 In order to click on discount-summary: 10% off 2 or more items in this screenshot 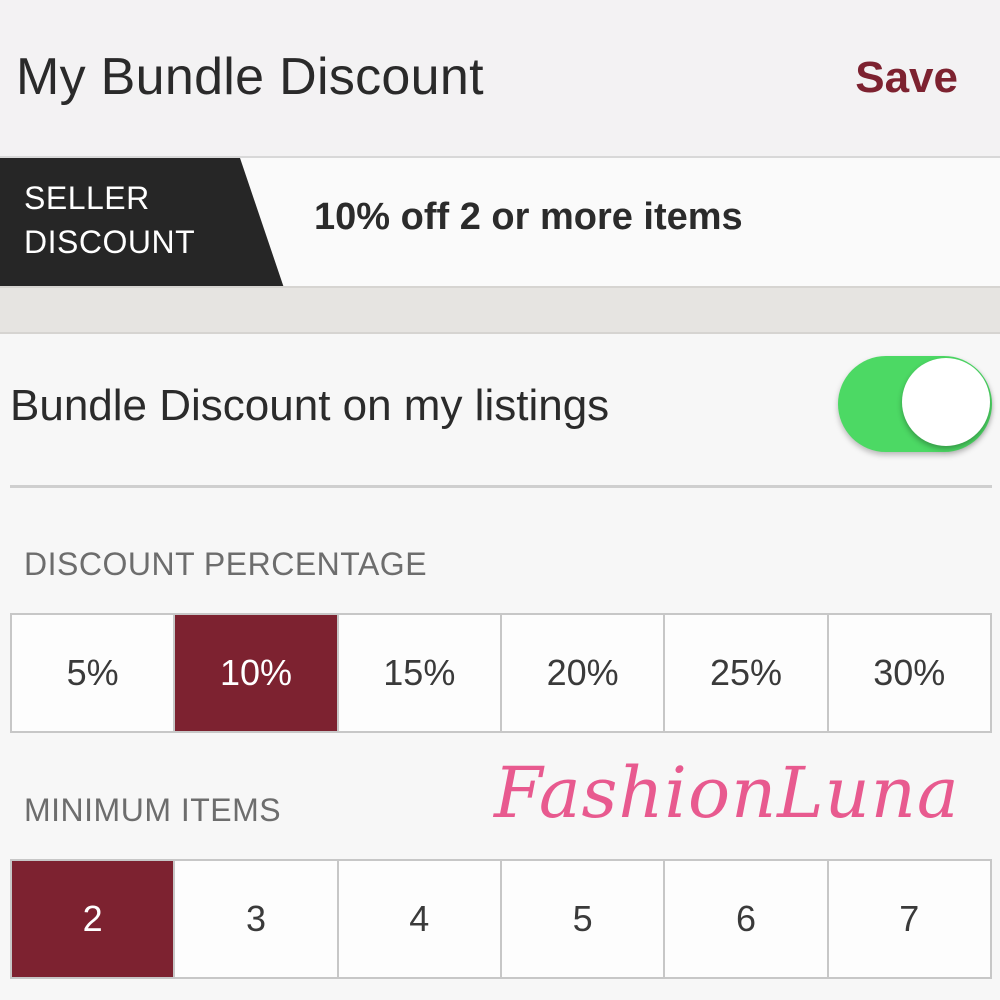, I will do `click(528, 217)`.